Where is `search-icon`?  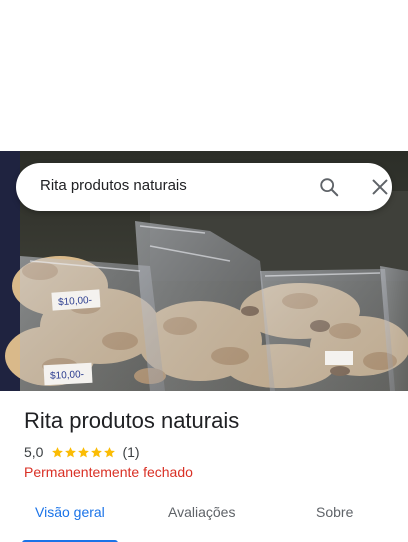
search-icon is located at coordinates (329, 187).